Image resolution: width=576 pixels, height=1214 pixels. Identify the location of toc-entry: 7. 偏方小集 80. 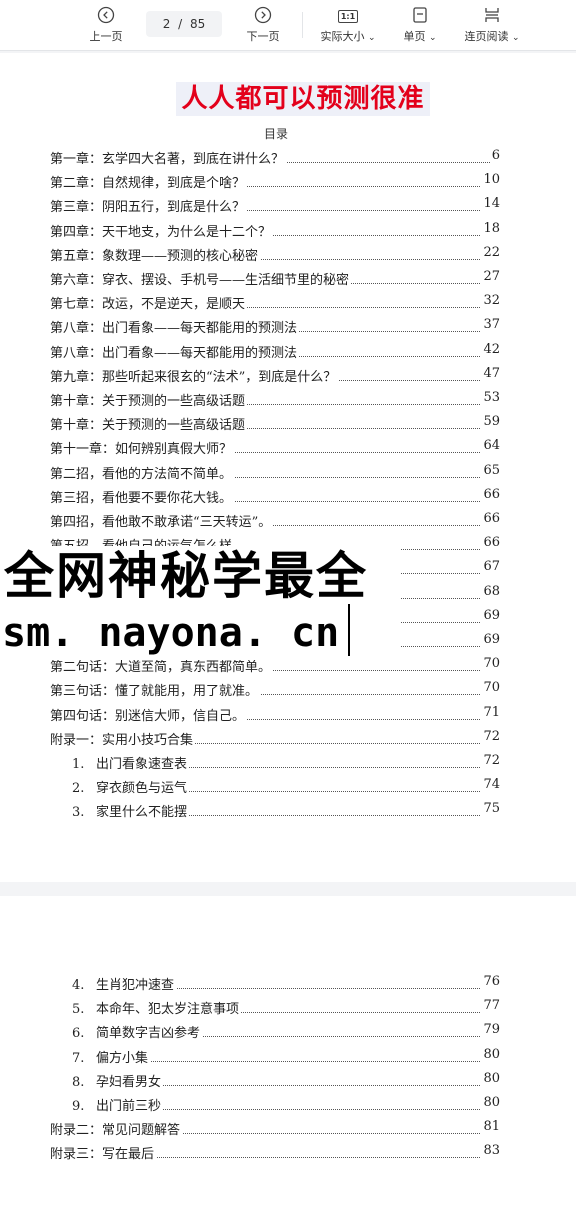
(286, 1056).